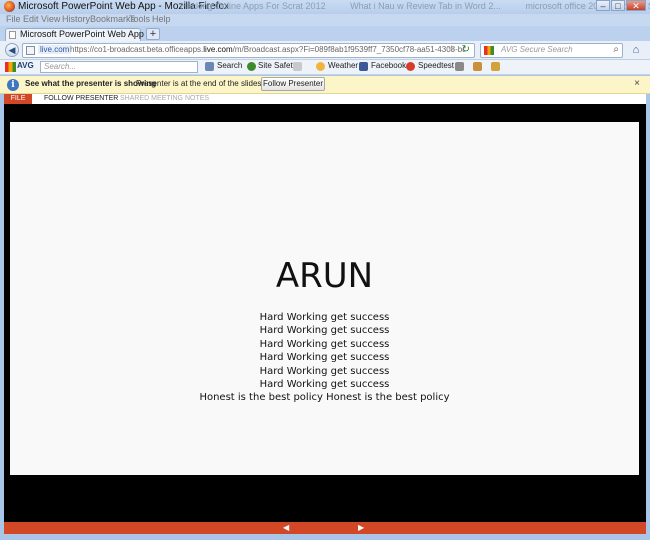  Describe the element at coordinates (9, 6) in the screenshot. I see `firefox-icon` at that location.